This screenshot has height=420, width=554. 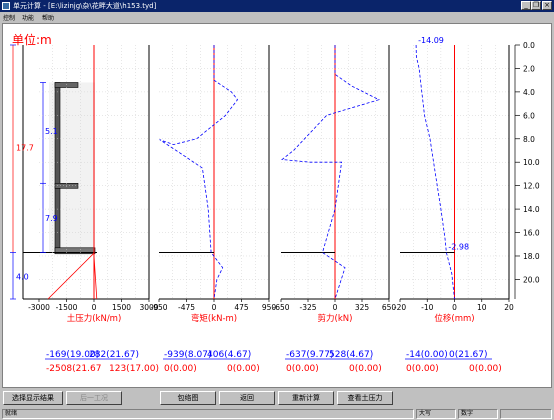 I want to click on dim-label-top: 17.7, so click(x=25, y=147).